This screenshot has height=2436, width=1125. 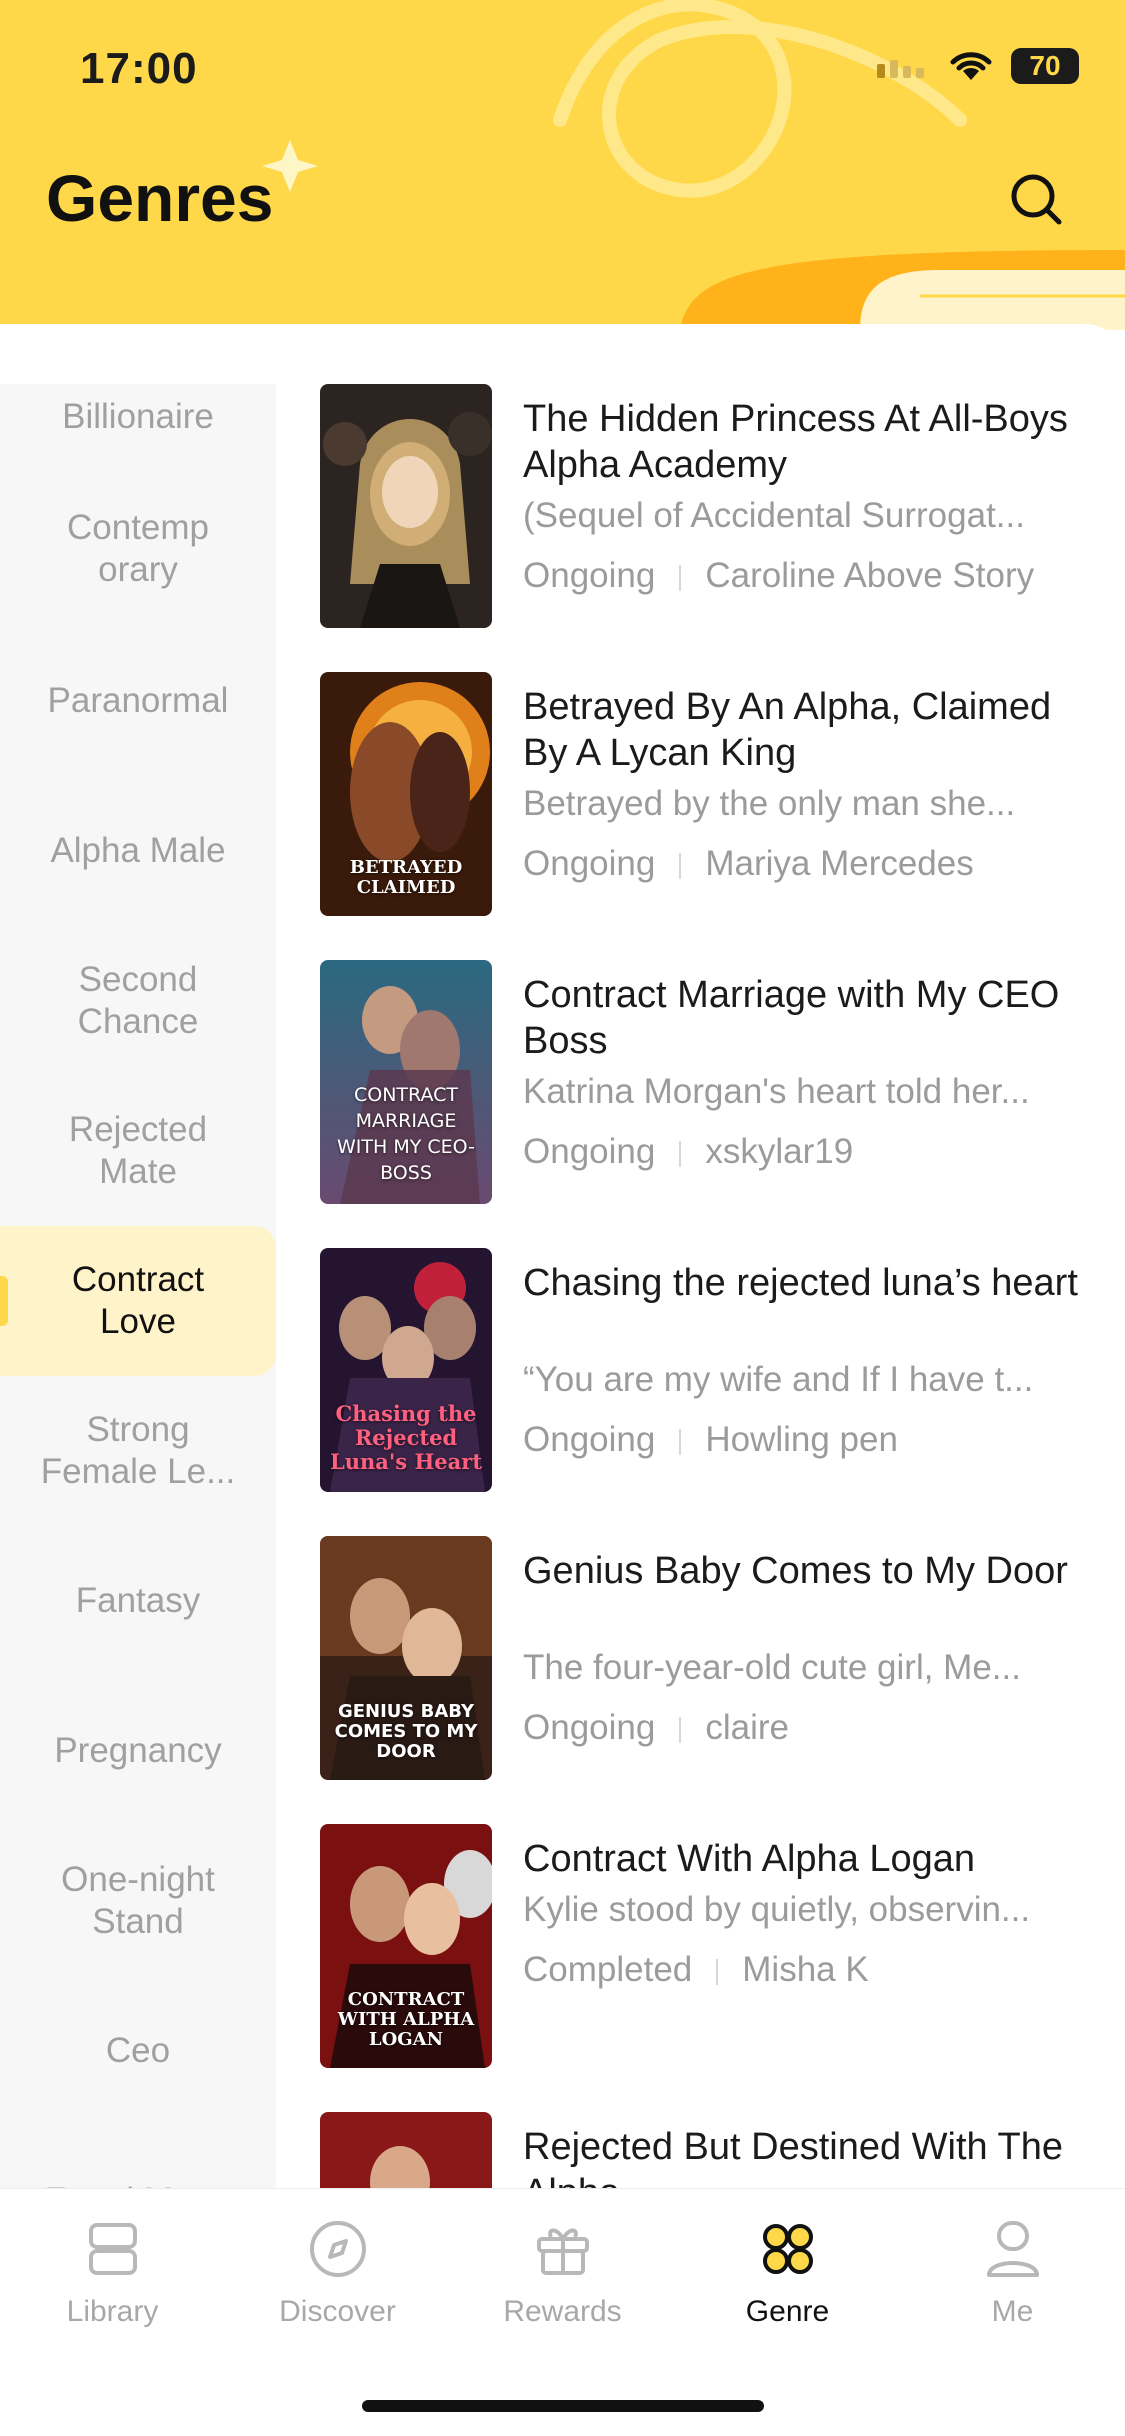 I want to click on sidebar-item-label: Pregnancy, so click(x=138, y=1750).